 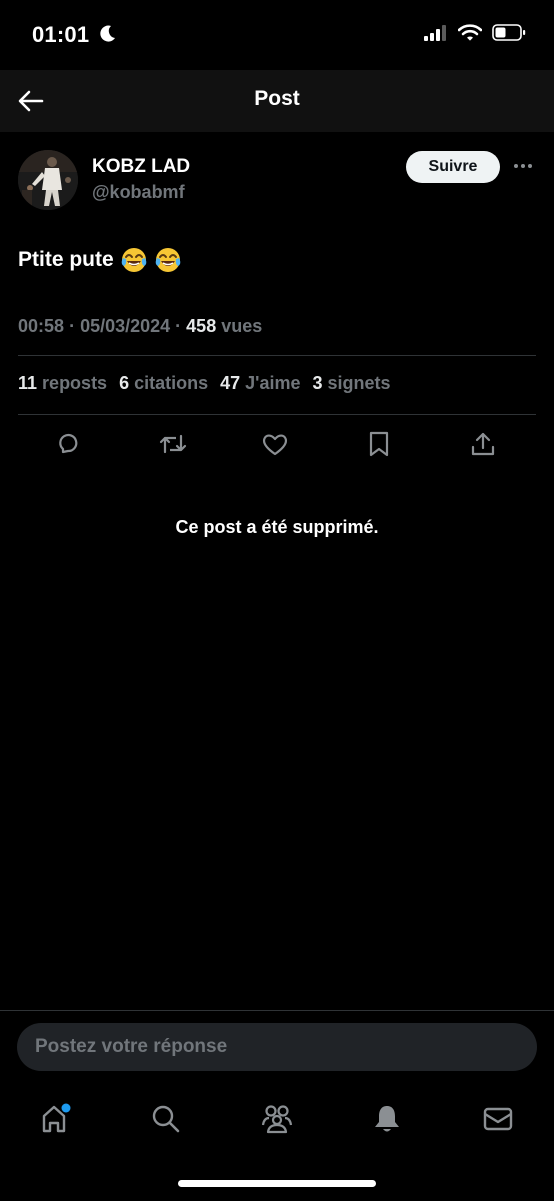 I want to click on page-title: Post, so click(x=277, y=98).